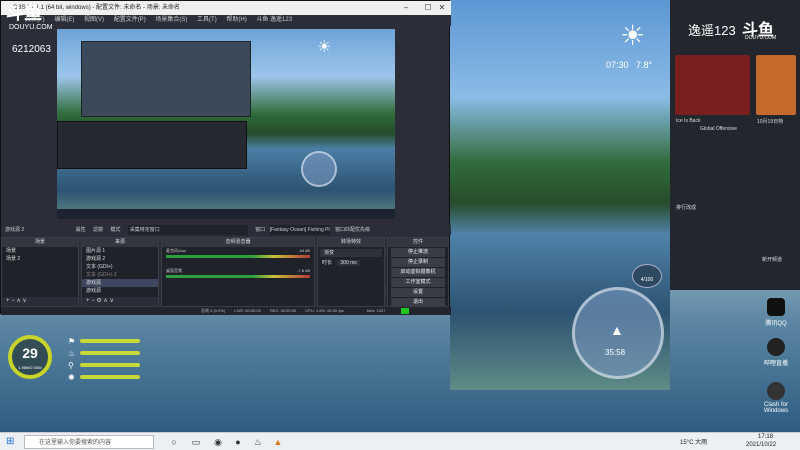  What do you see at coordinates (130, 20) in the screenshot?
I see `menu-profile: 配置文件(P)` at bounding box center [130, 20].